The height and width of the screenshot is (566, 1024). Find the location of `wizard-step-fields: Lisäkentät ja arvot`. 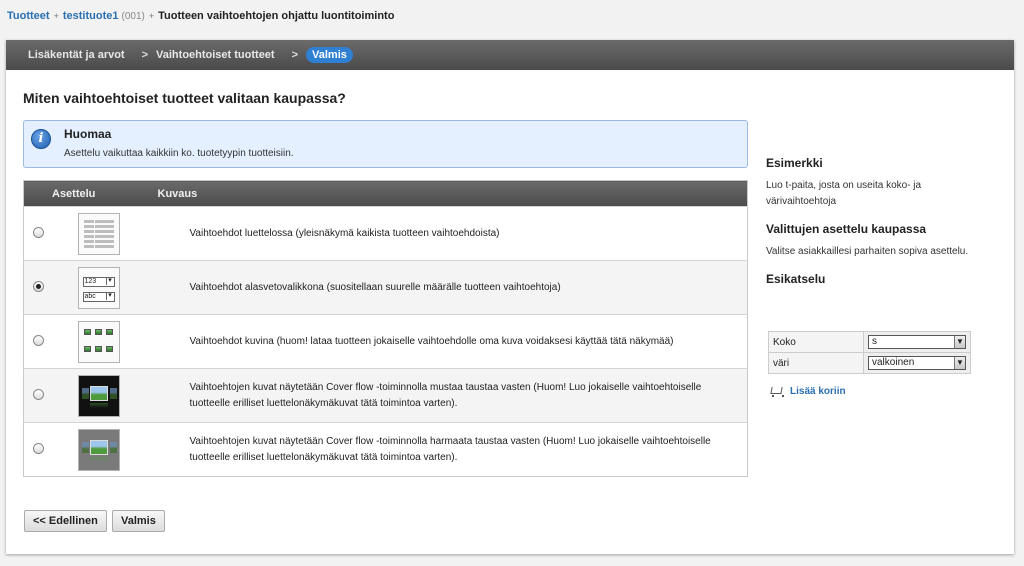

wizard-step-fields: Lisäkentät ja arvot is located at coordinates (76, 55).